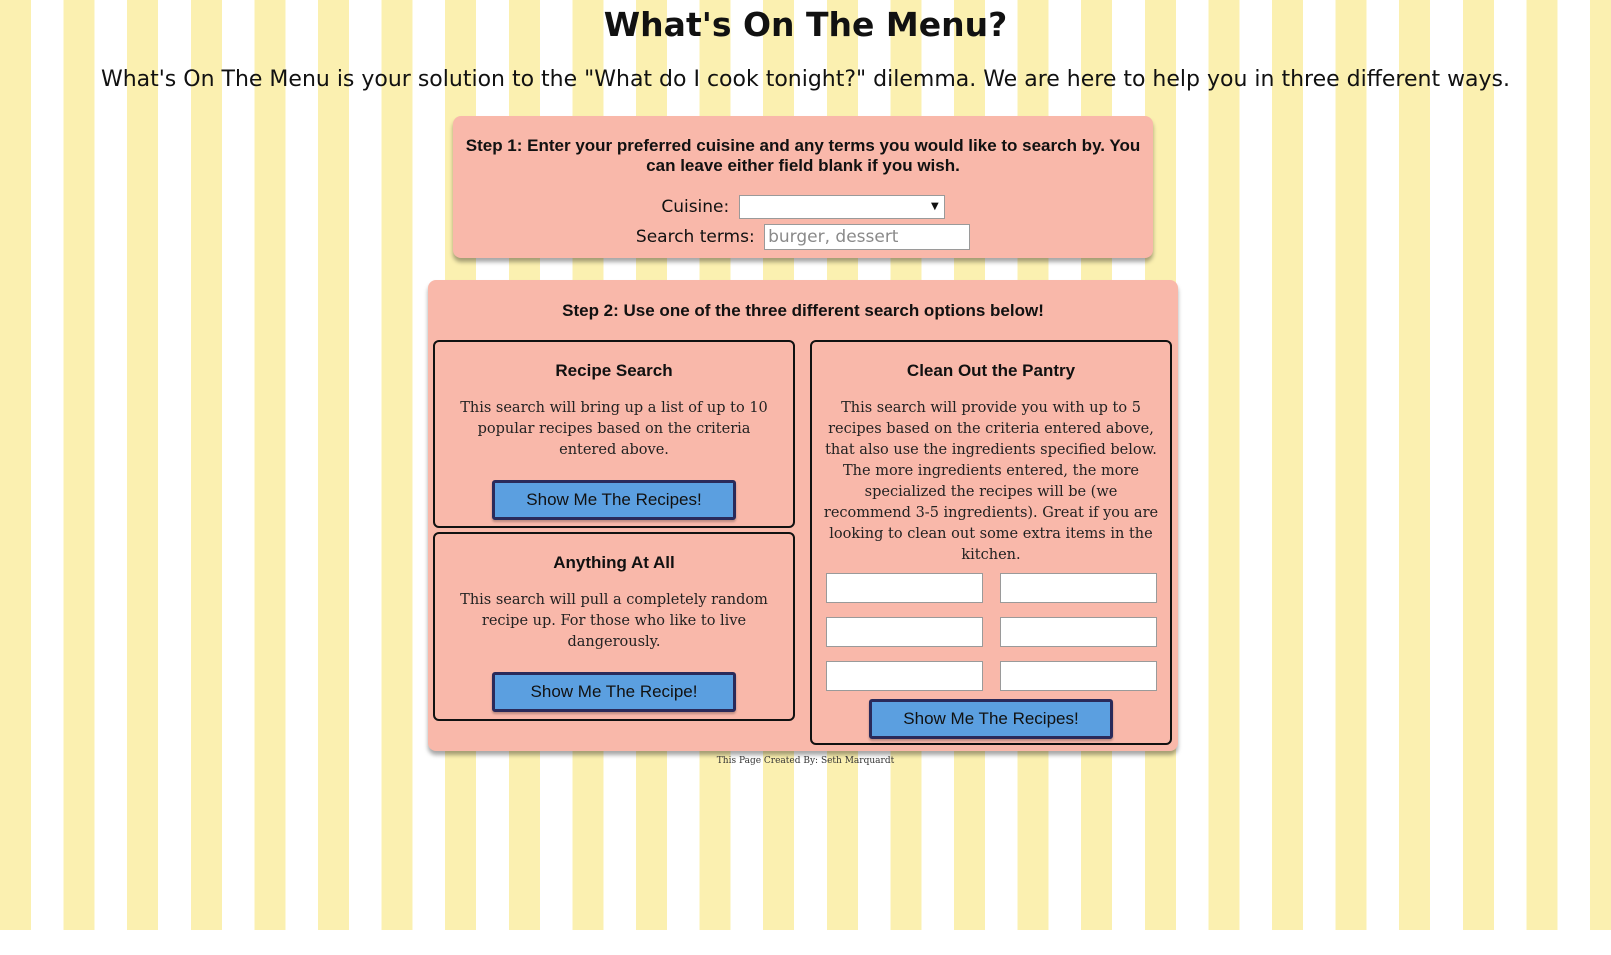  What do you see at coordinates (614, 500) in the screenshot?
I see `show-recipes-button: Show Me The Recipes!` at bounding box center [614, 500].